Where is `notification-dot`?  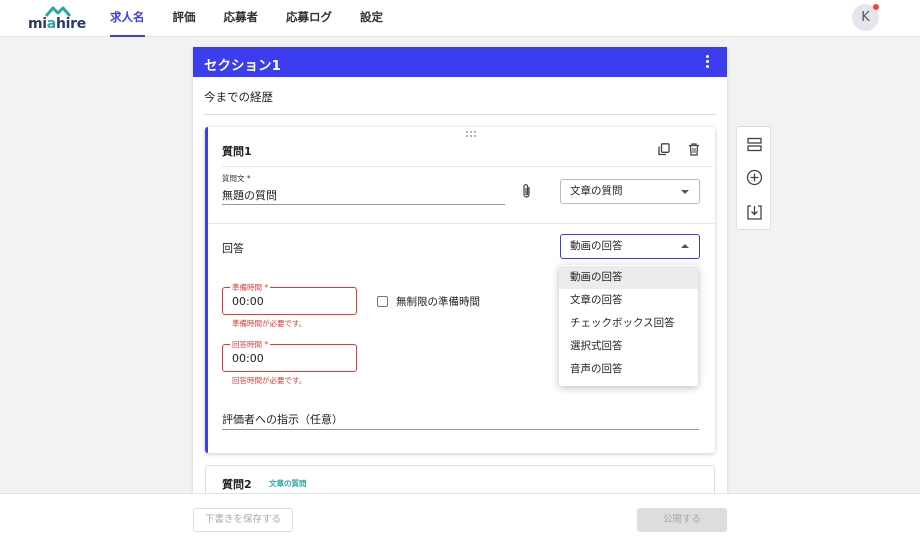
notification-dot is located at coordinates (876, 7).